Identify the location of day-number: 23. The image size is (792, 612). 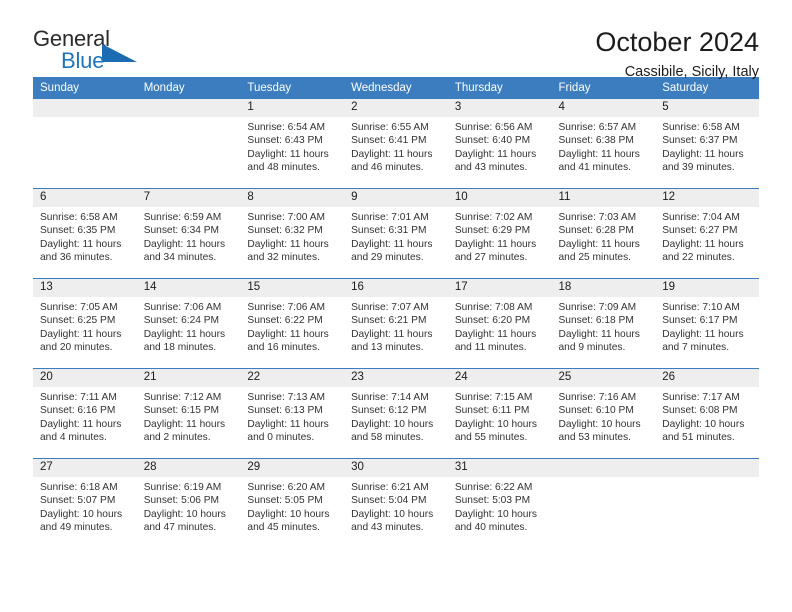
(396, 378).